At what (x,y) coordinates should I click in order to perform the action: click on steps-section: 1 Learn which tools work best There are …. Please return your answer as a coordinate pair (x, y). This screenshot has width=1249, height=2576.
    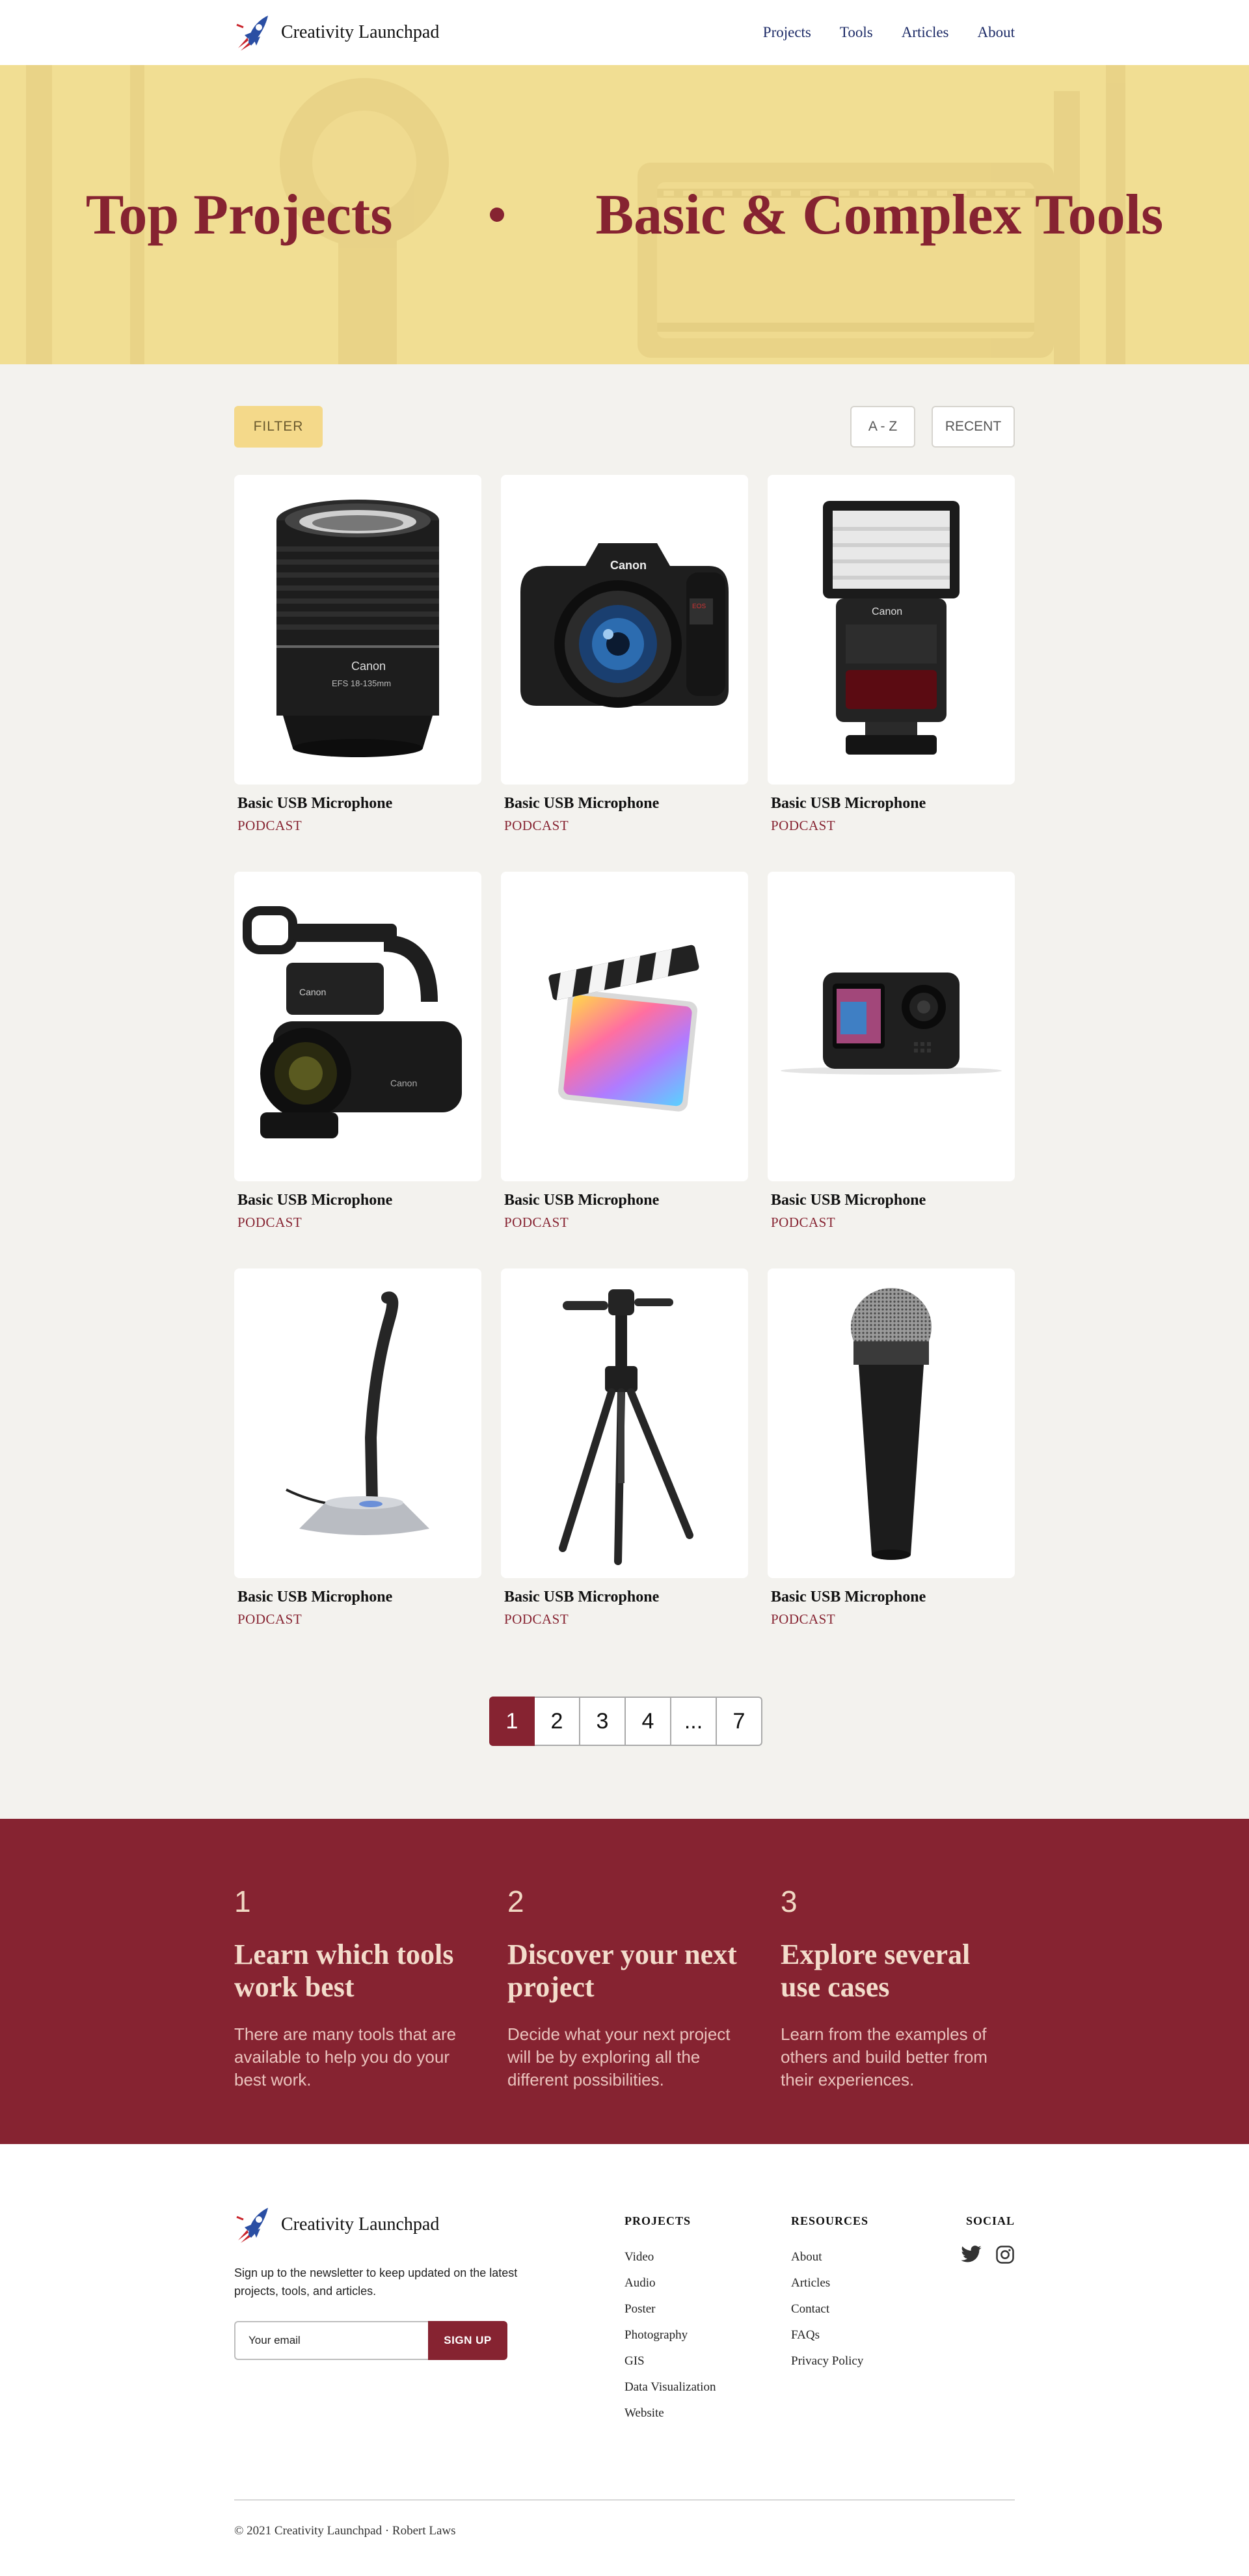
    Looking at the image, I should click on (624, 1982).